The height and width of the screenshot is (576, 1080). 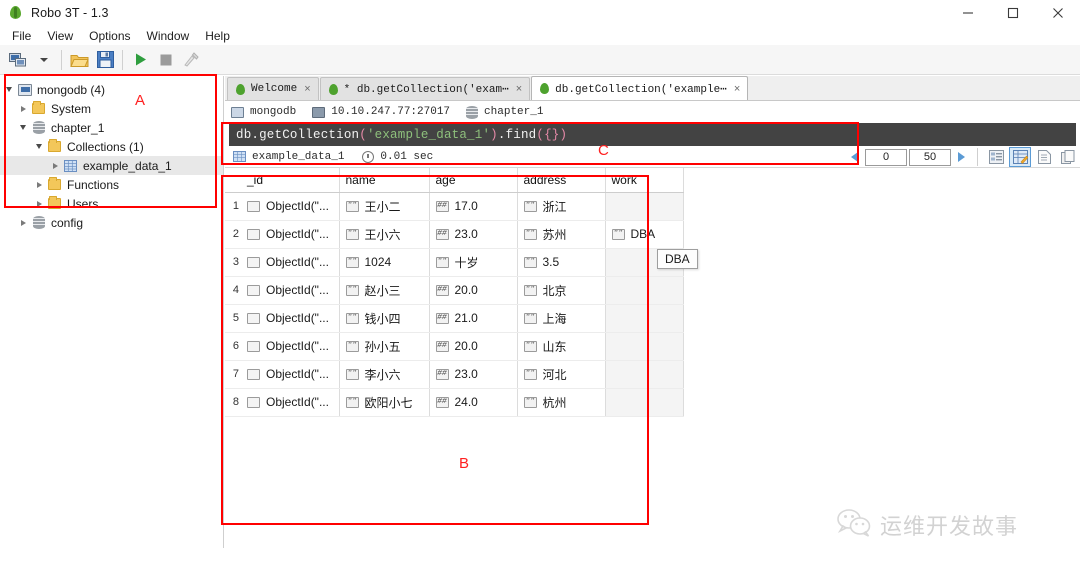 I want to click on table-row: 7 ObjectId("... "" 李小六 ## 23.0 "" 河北, so click(x=454, y=374).